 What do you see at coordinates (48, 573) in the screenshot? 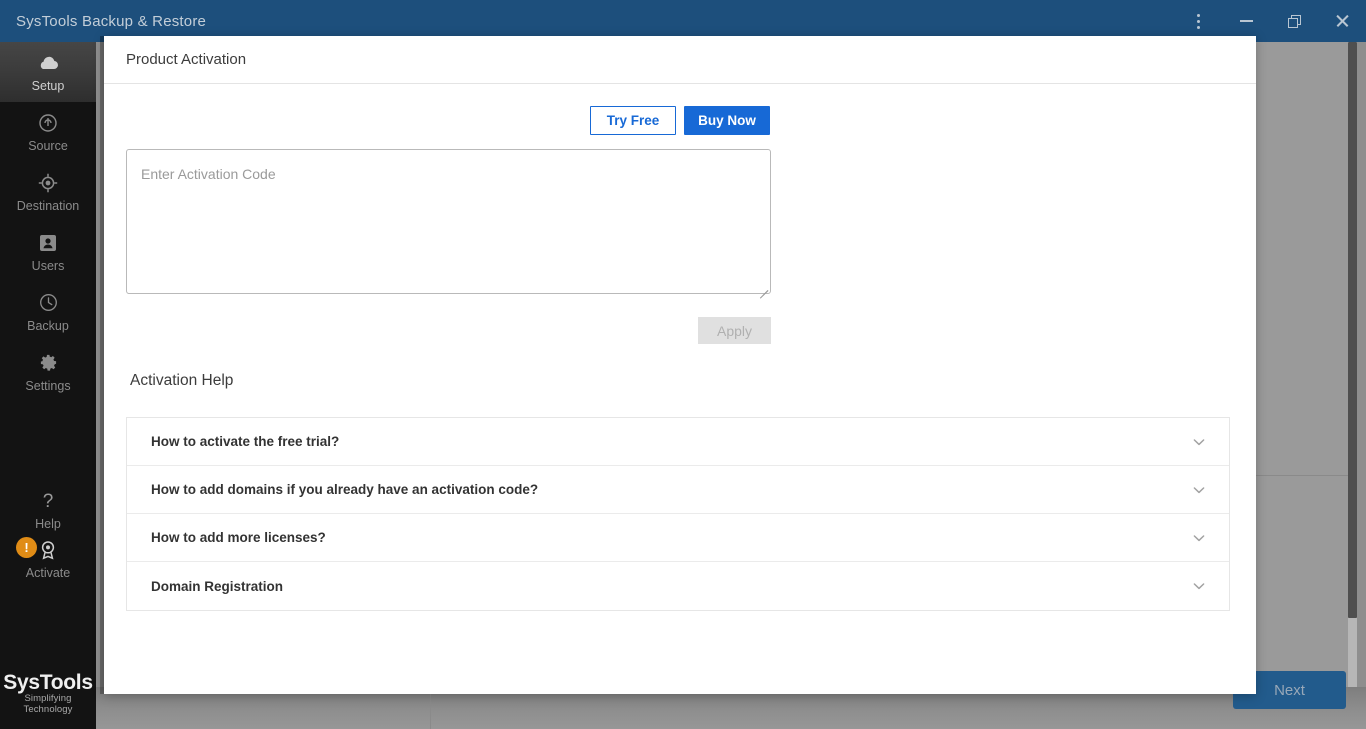
I see `sidebar-item-label: Activate` at bounding box center [48, 573].